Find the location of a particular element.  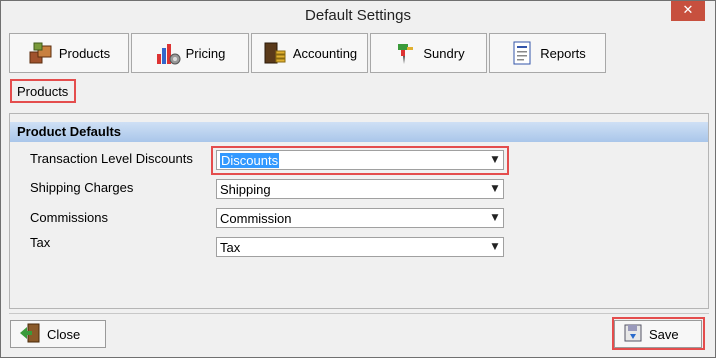

sundry-pin-icon is located at coordinates (405, 53).